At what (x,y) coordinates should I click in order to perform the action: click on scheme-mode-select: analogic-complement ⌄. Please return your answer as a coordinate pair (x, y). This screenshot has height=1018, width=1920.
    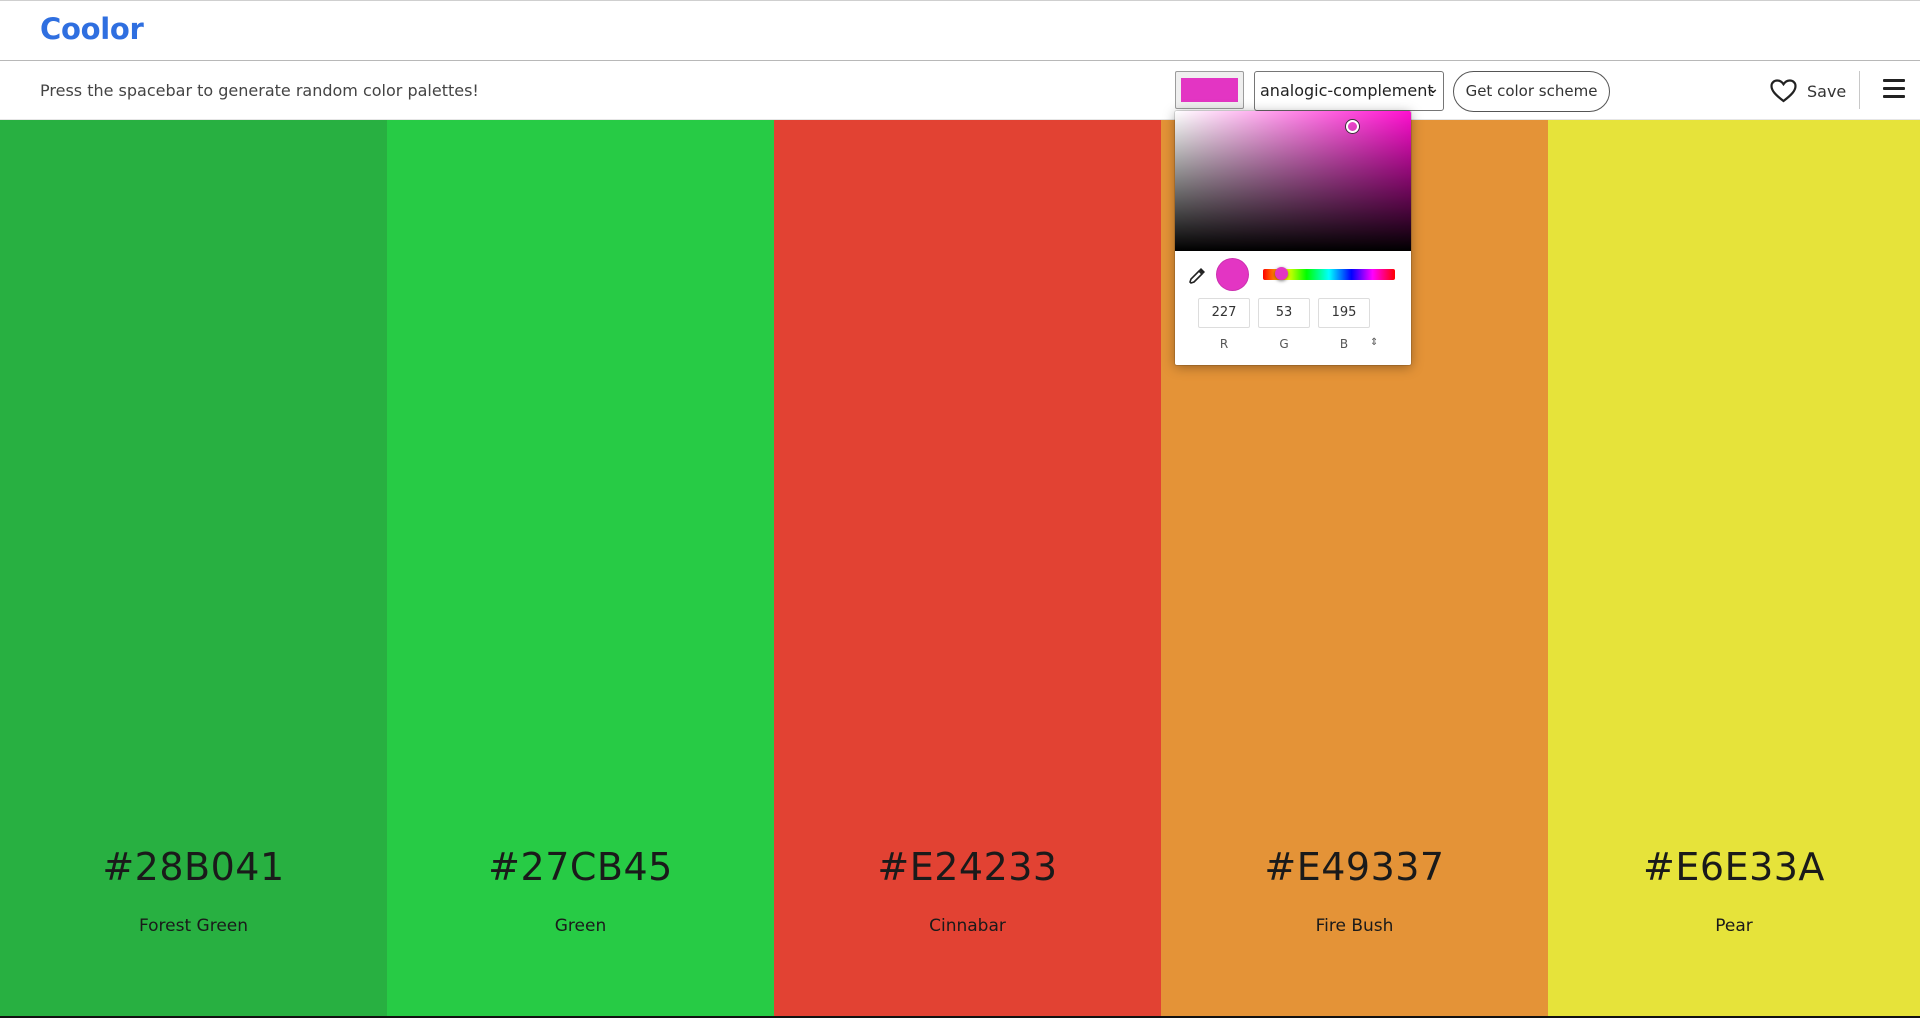
    Looking at the image, I should click on (1349, 91).